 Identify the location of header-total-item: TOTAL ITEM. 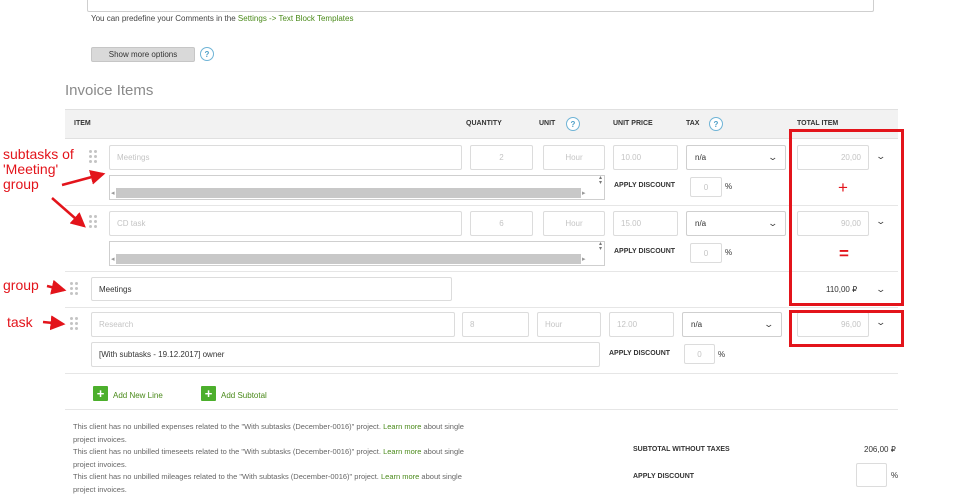
(818, 123).